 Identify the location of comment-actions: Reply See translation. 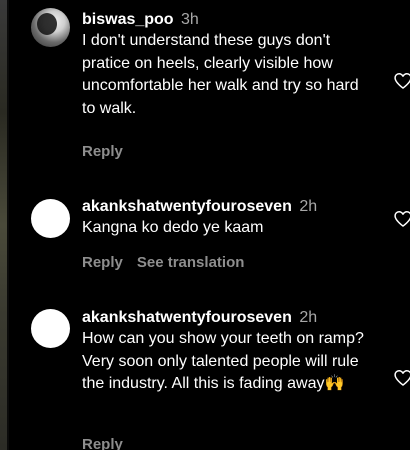
(163, 262).